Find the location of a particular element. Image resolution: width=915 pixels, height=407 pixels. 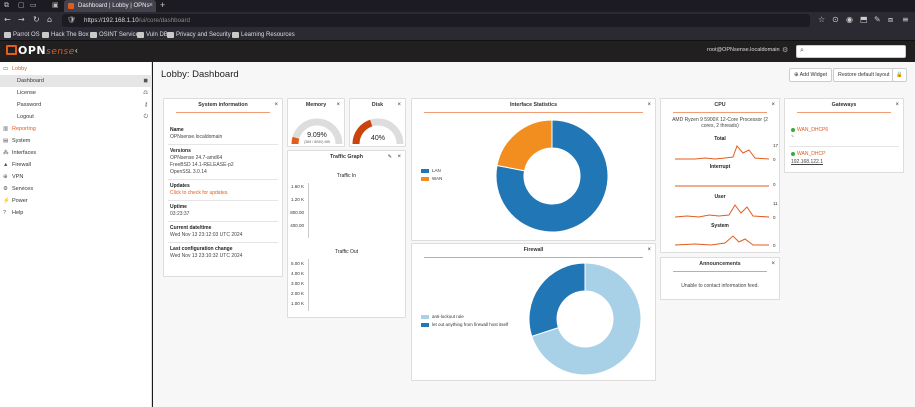

logo-mark-icon is located at coordinates (11, 50).